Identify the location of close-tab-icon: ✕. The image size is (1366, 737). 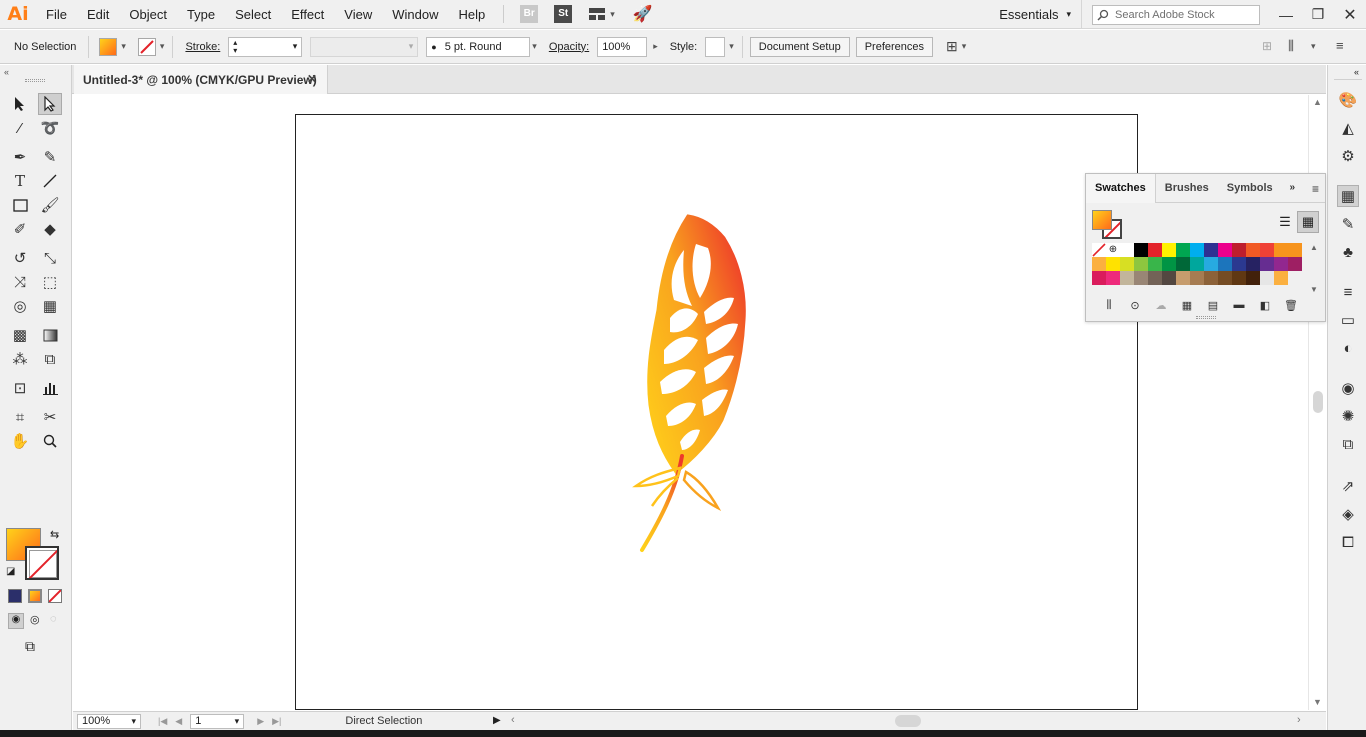
(312, 79).